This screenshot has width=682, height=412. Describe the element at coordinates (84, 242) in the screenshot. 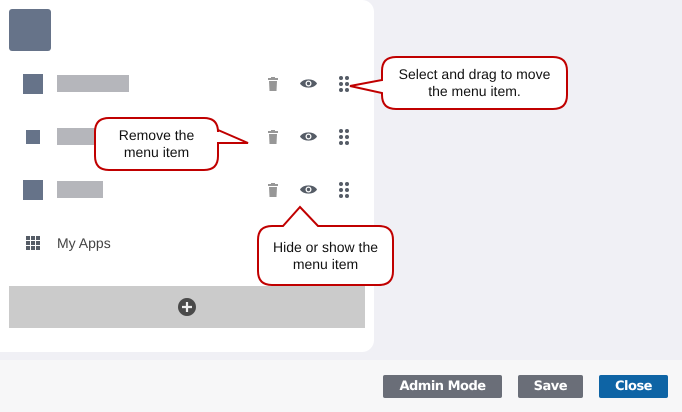

I see `menu-item-label: My Apps` at that location.